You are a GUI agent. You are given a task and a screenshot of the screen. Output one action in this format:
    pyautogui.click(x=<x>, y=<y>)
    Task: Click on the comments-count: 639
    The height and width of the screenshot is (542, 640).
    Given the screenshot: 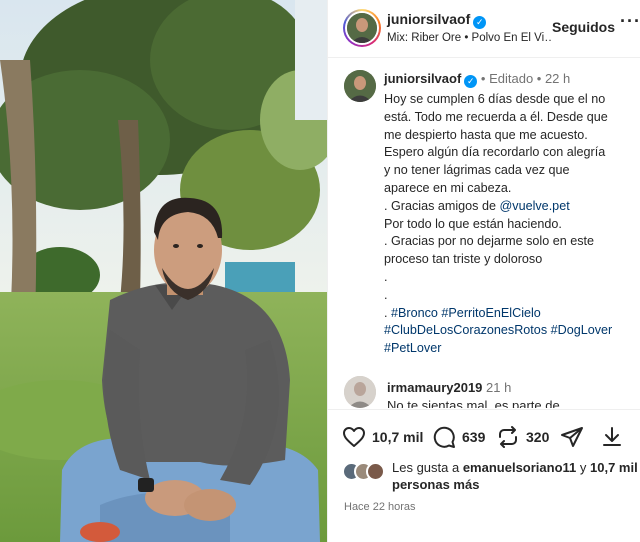 What is the action you would take?
    pyautogui.click(x=473, y=437)
    